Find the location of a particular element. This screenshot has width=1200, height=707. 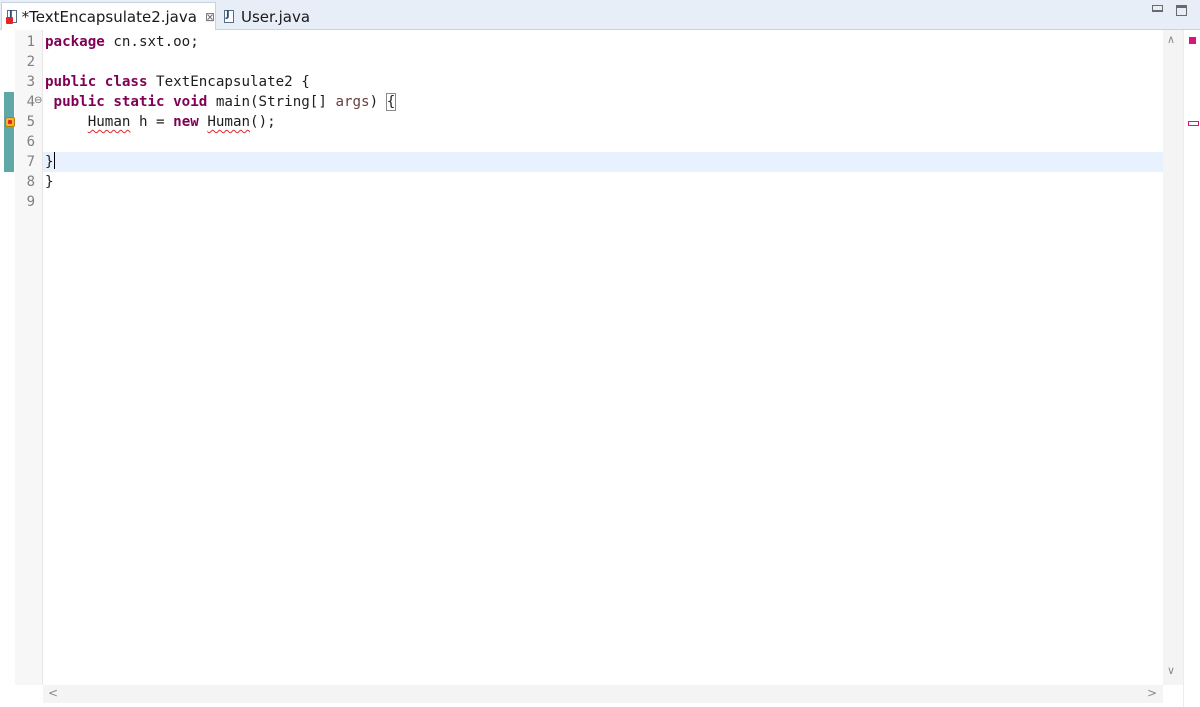

parameter-token: args is located at coordinates (352, 102).